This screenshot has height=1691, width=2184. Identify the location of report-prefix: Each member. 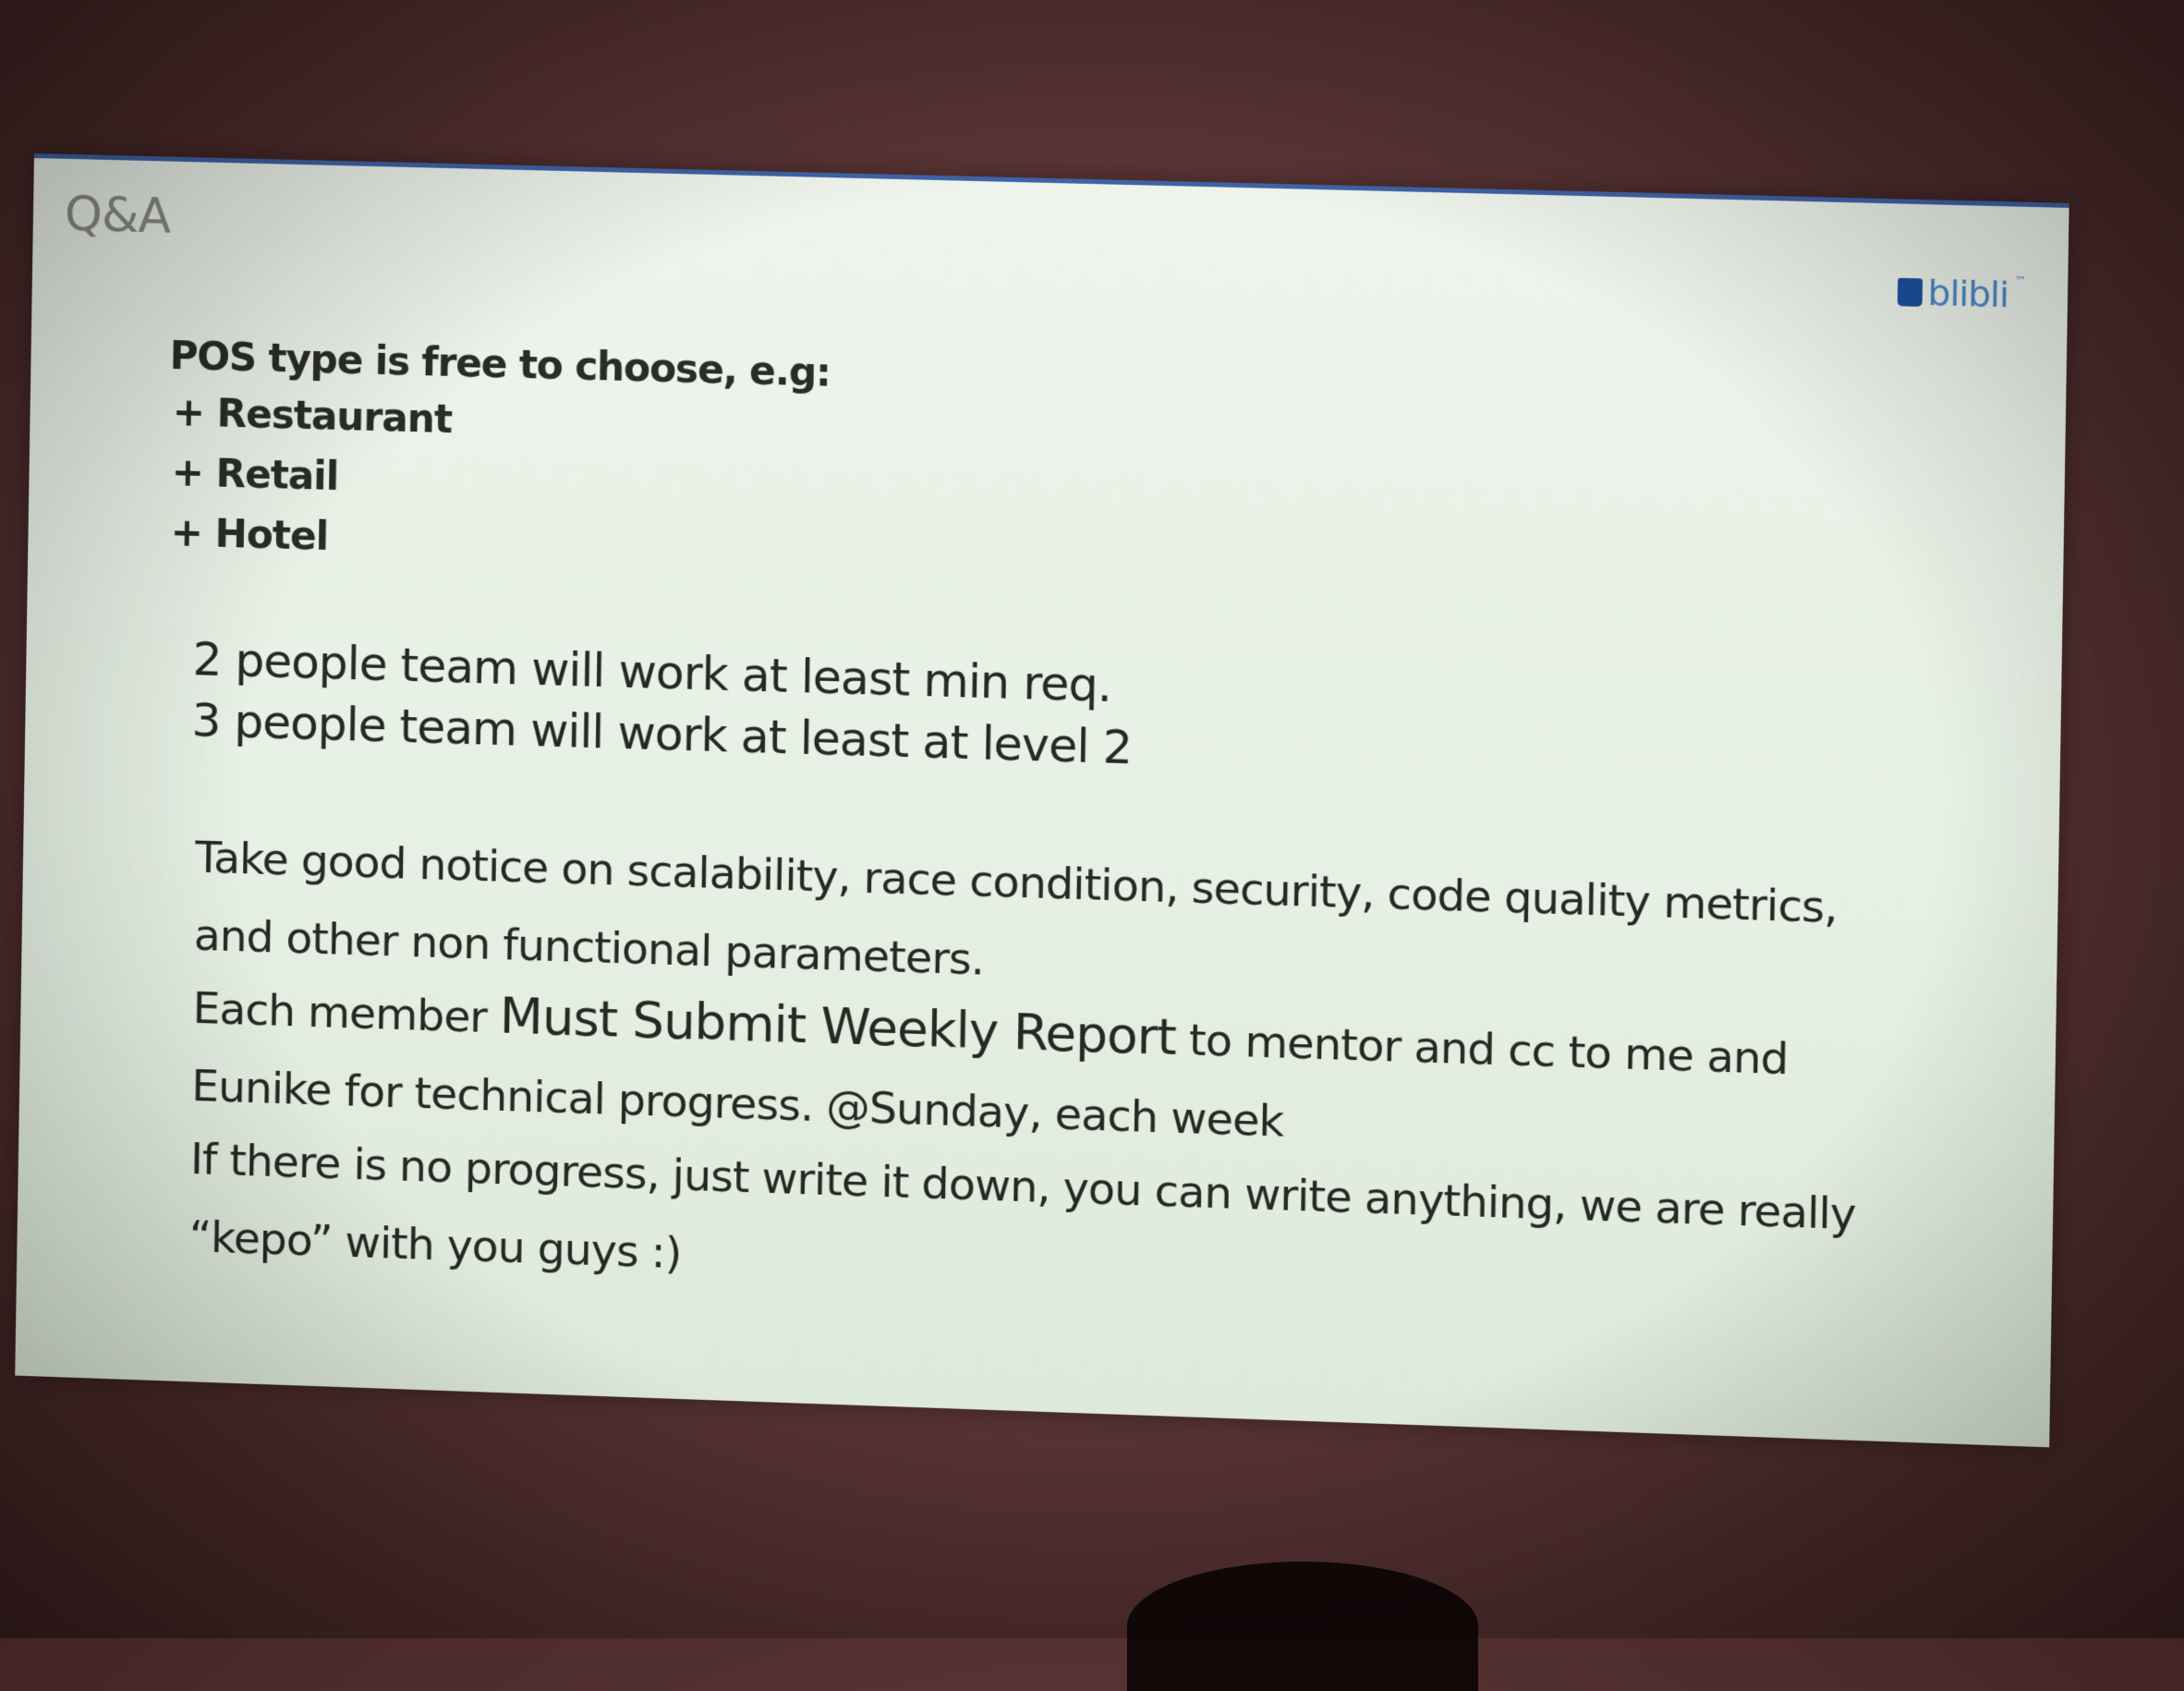
(346, 1013).